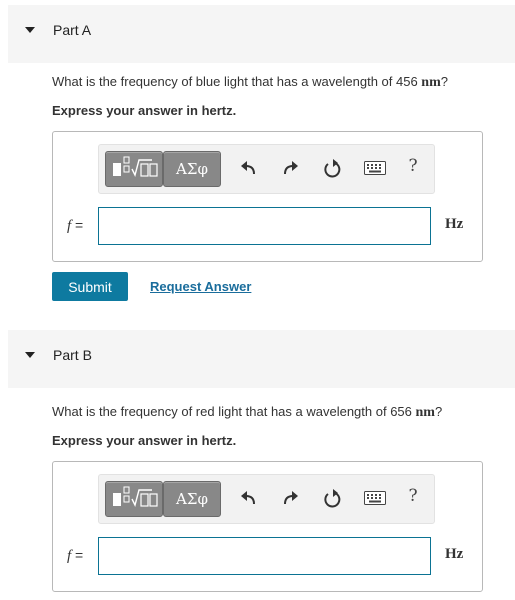 This screenshot has height=600, width=515. What do you see at coordinates (264, 556) in the screenshot?
I see `part-b-answer-input` at bounding box center [264, 556].